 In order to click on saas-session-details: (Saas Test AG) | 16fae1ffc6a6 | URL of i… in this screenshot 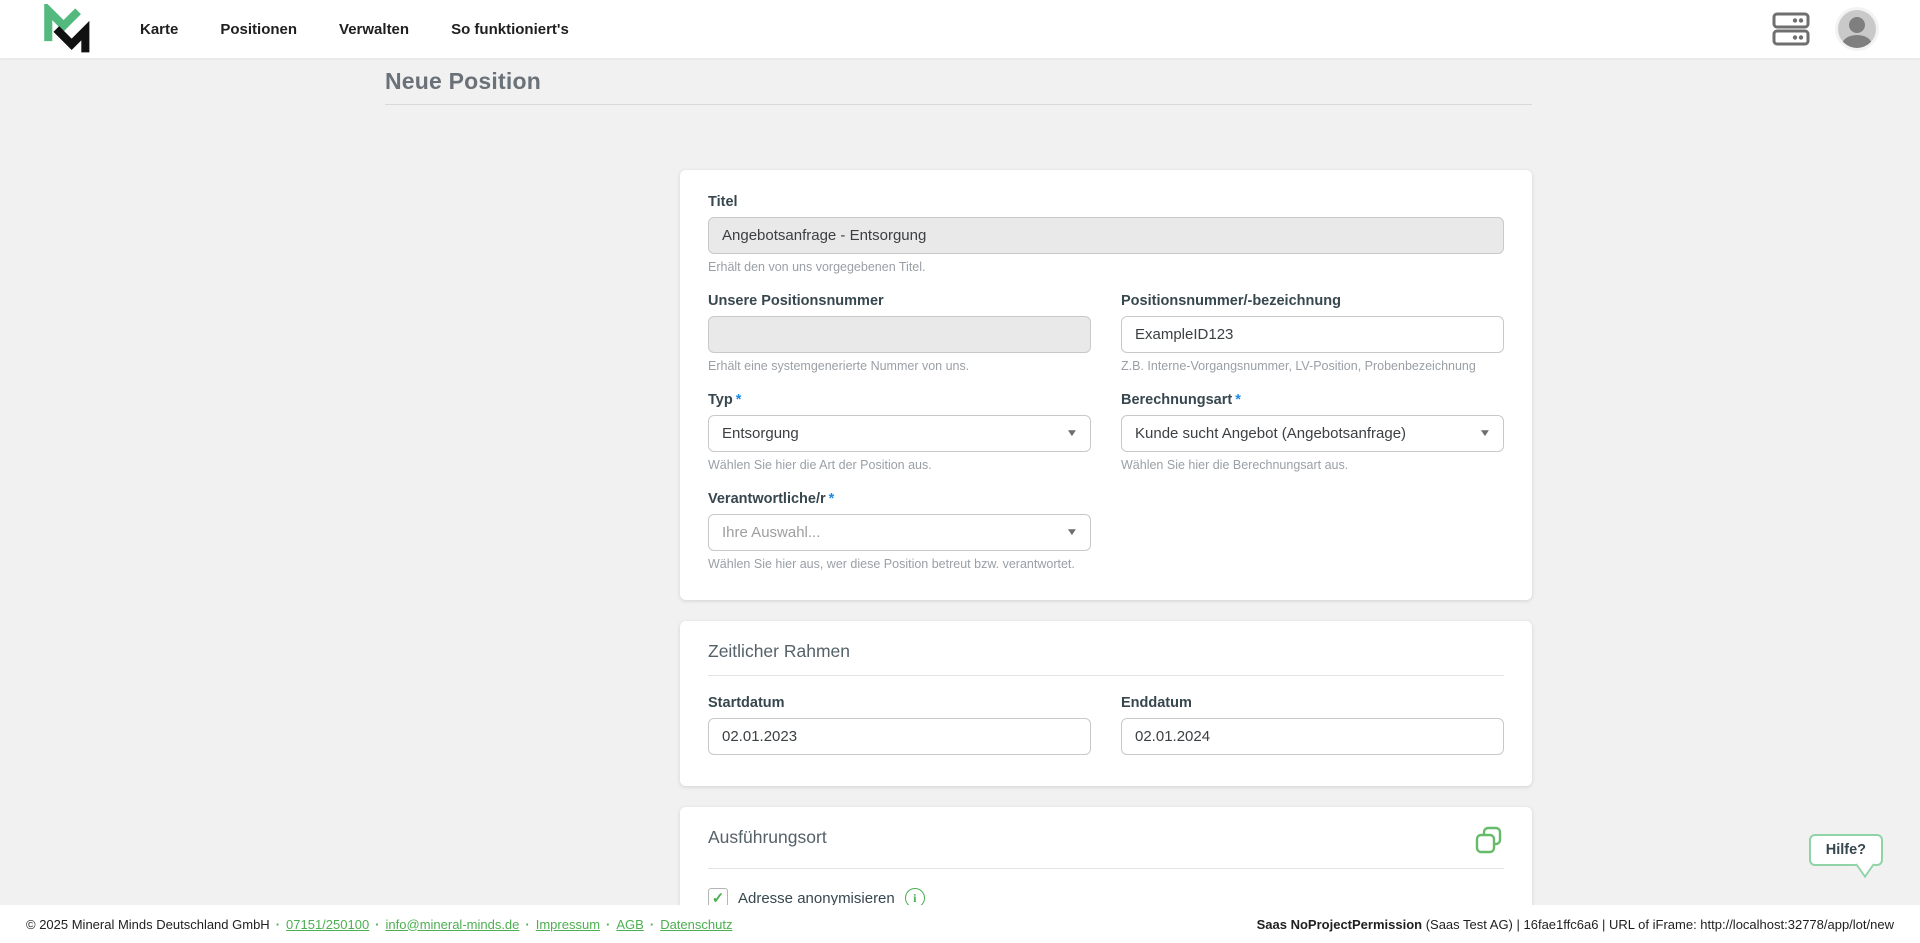, I will do `click(1658, 924)`.